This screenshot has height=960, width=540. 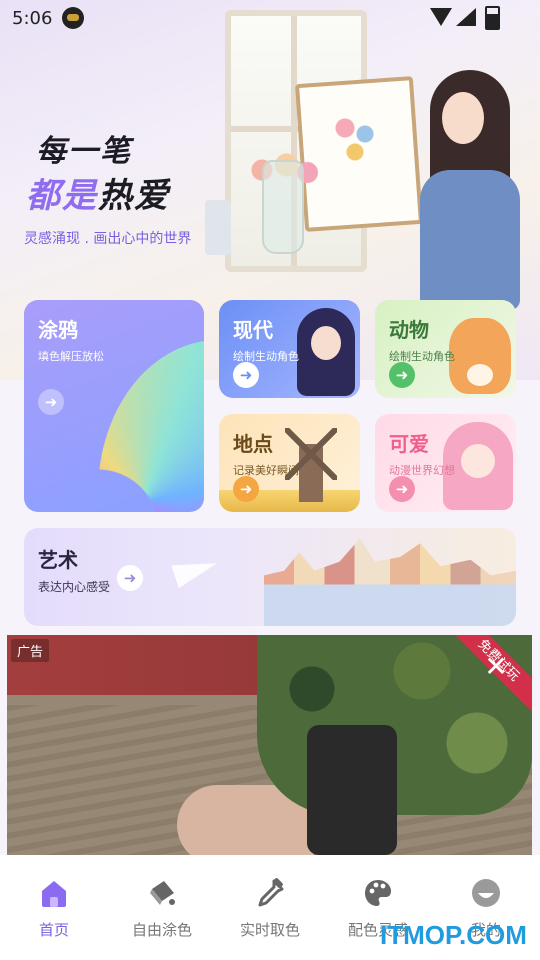 I want to click on watermark-text: ITMOP.COM, so click(x=453, y=935).